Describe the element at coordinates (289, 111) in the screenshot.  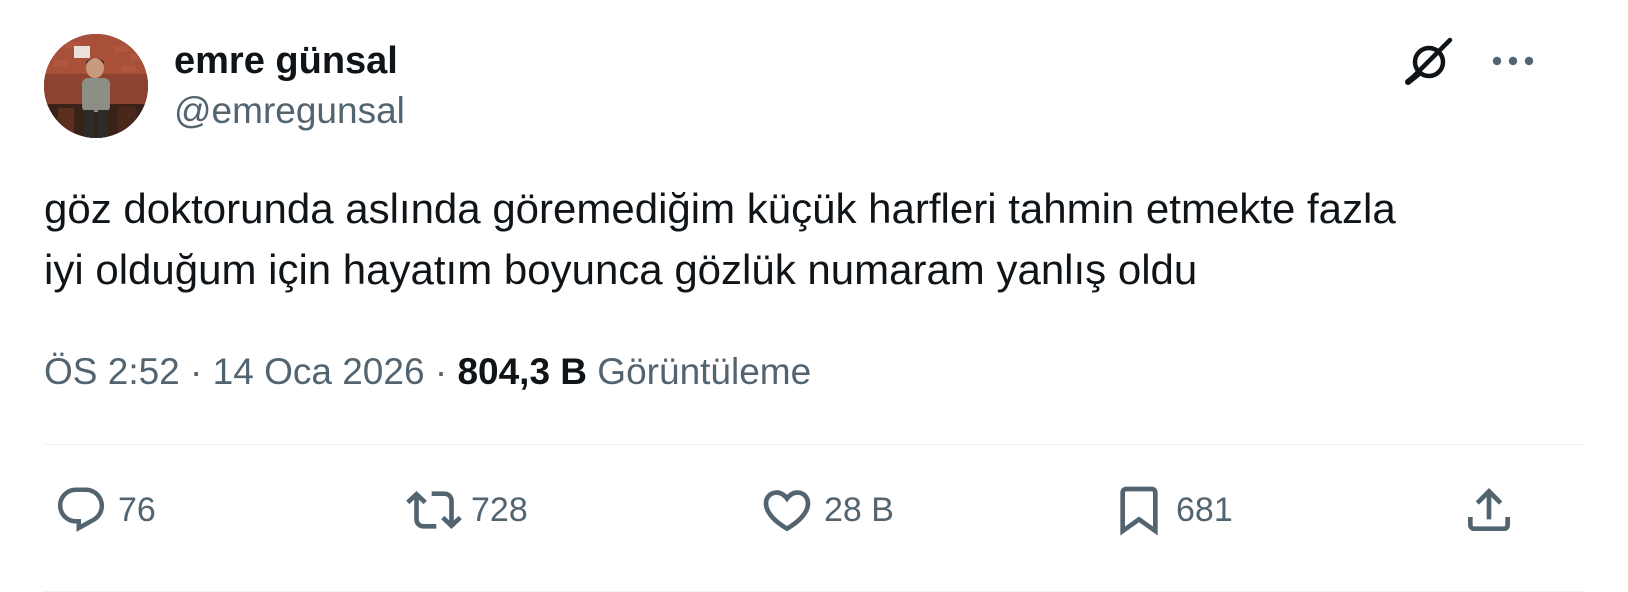
I see `author-handle: @emregunsal` at that location.